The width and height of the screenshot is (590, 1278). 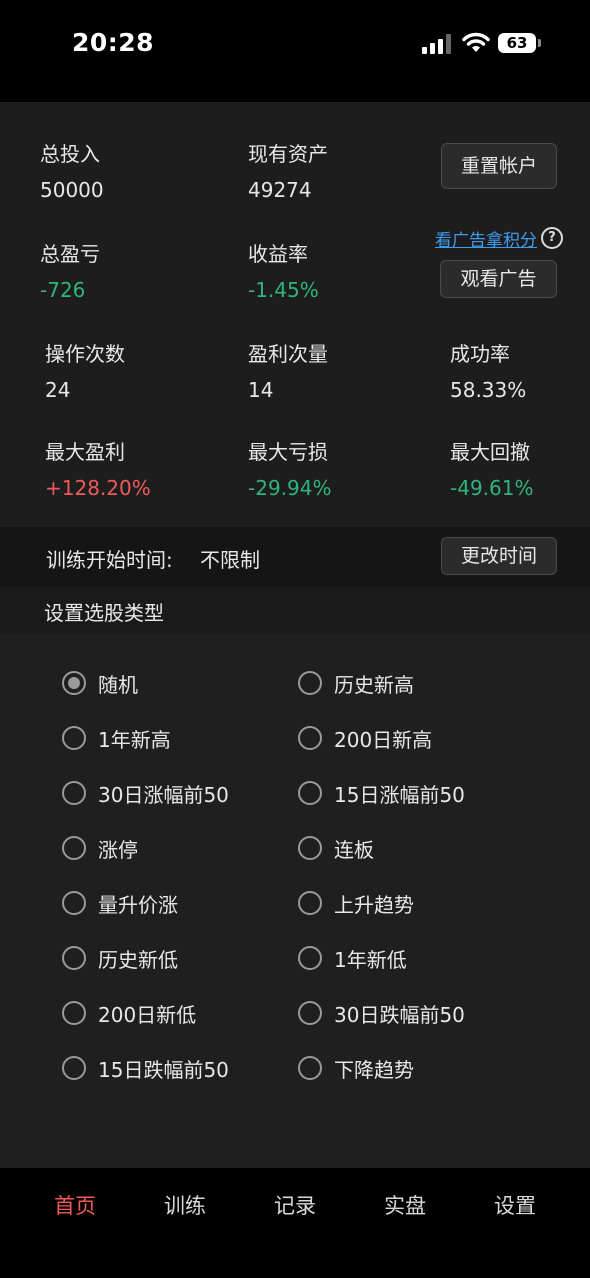 I want to click on max-profit-value: +128.20%, so click(x=98, y=488).